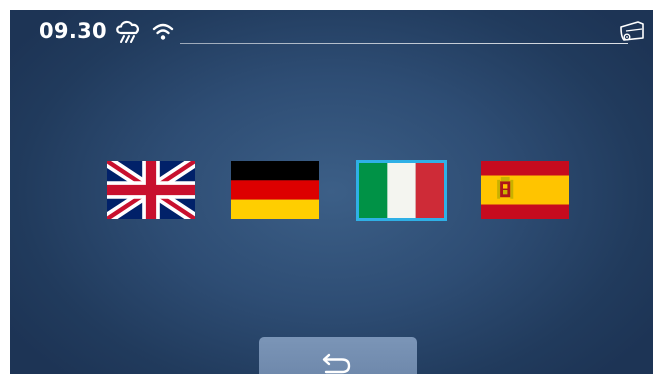 The width and height of the screenshot is (653, 374). Describe the element at coordinates (336, 363) in the screenshot. I see `back-arrow-icon` at that location.